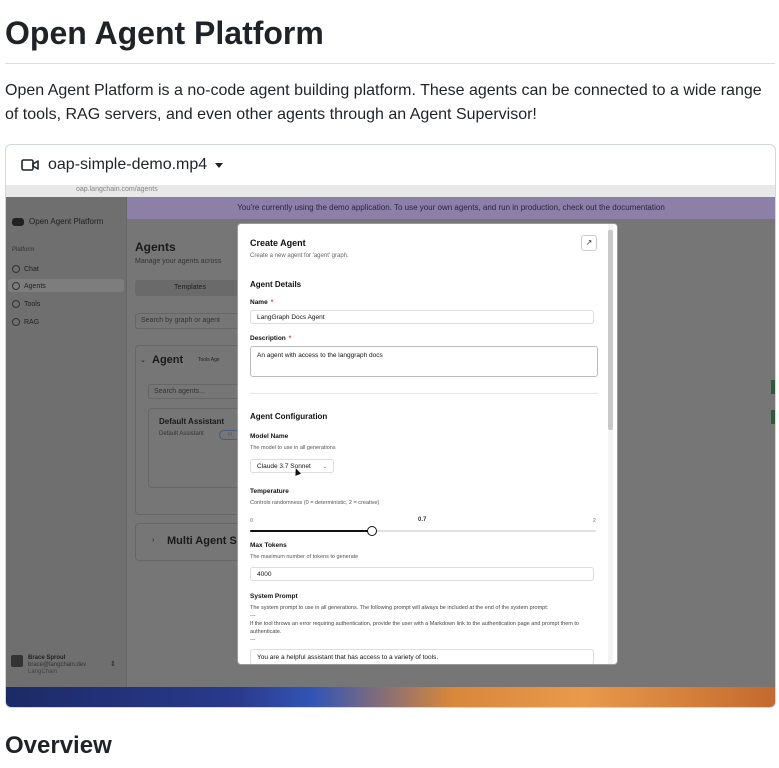 The image size is (779, 768). What do you see at coordinates (390, 191) in the screenshot?
I see `browser-bar: oap.langchain.com/agents` at bounding box center [390, 191].